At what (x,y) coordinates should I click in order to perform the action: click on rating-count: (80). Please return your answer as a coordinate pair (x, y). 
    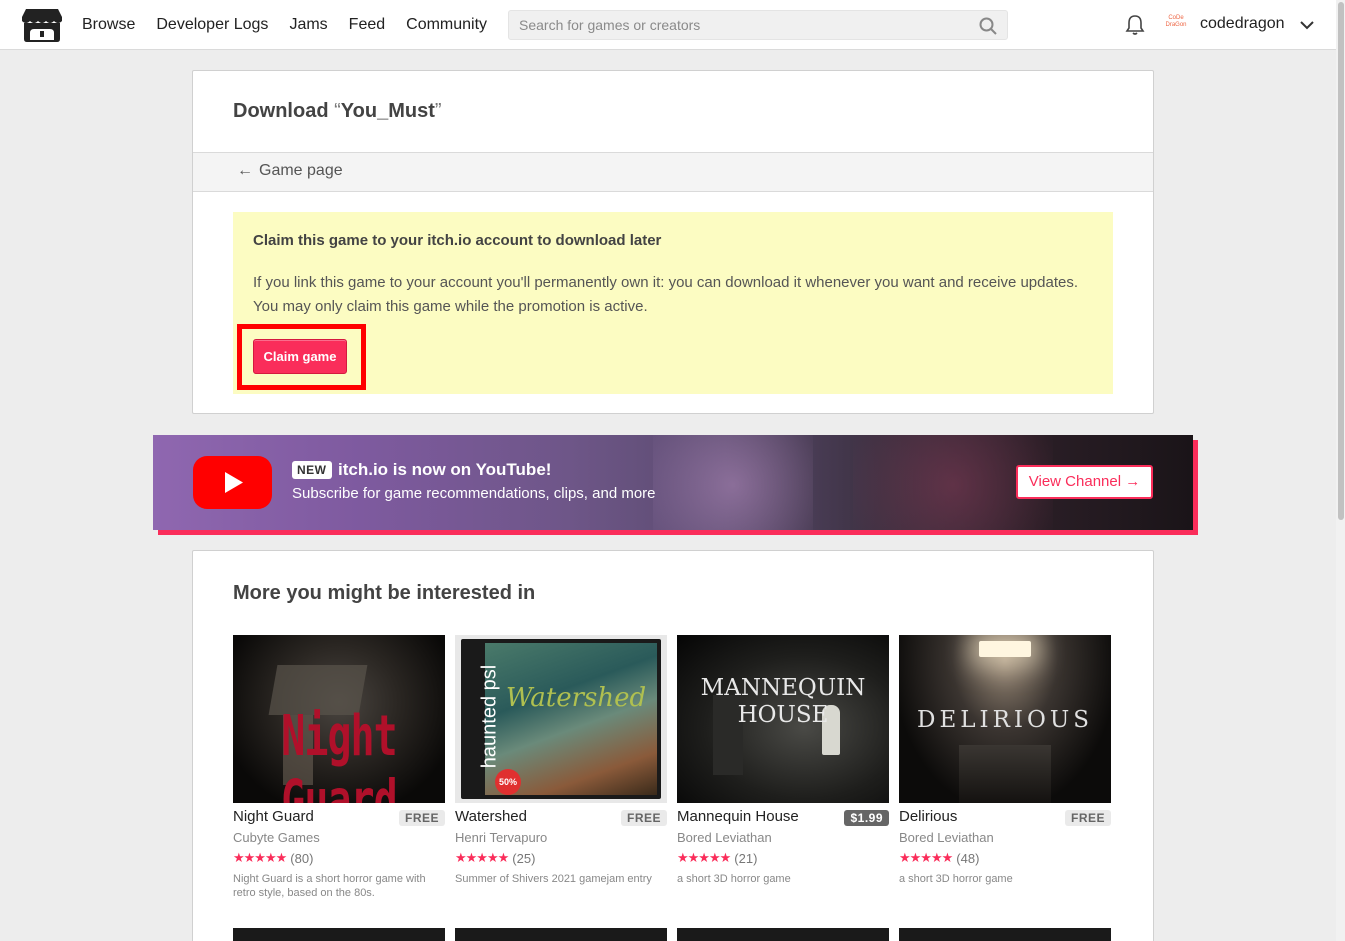
    Looking at the image, I should click on (302, 858).